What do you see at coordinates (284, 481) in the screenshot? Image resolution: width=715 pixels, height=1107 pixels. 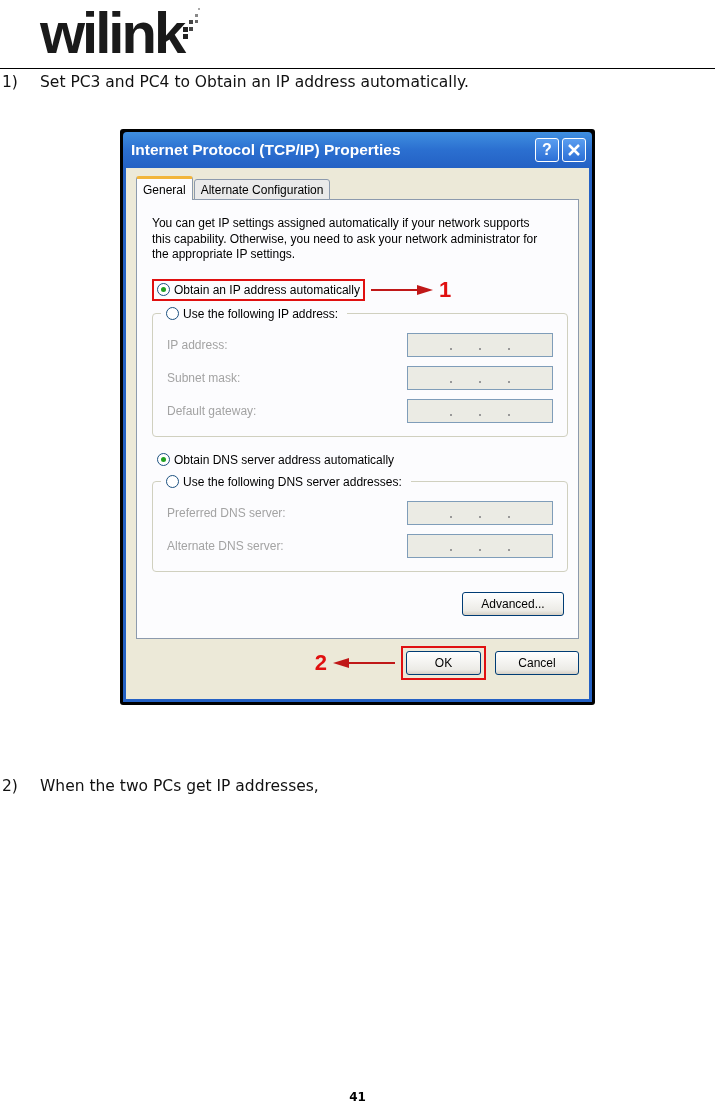 I see `radio-button: Use the following DNS server addresses:` at bounding box center [284, 481].